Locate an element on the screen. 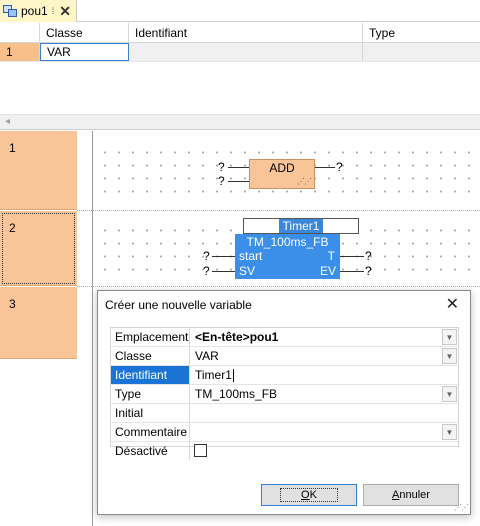 The image size is (480, 526). add-block-name: ADD is located at coordinates (282, 168).